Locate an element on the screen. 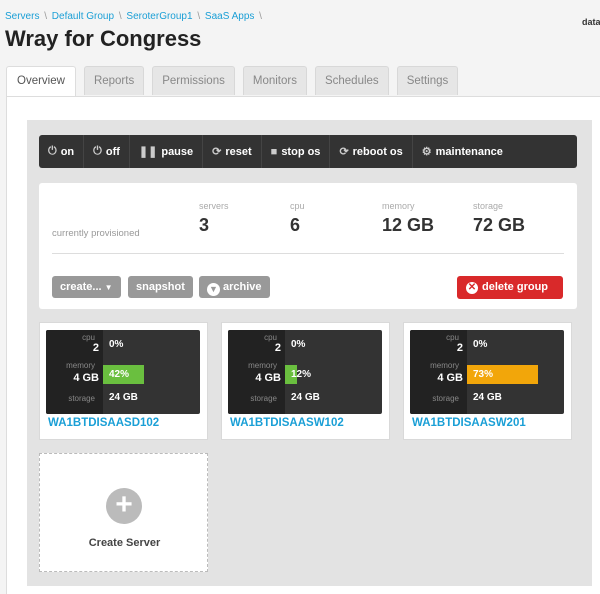  stop-icon: ■ is located at coordinates (274, 151).